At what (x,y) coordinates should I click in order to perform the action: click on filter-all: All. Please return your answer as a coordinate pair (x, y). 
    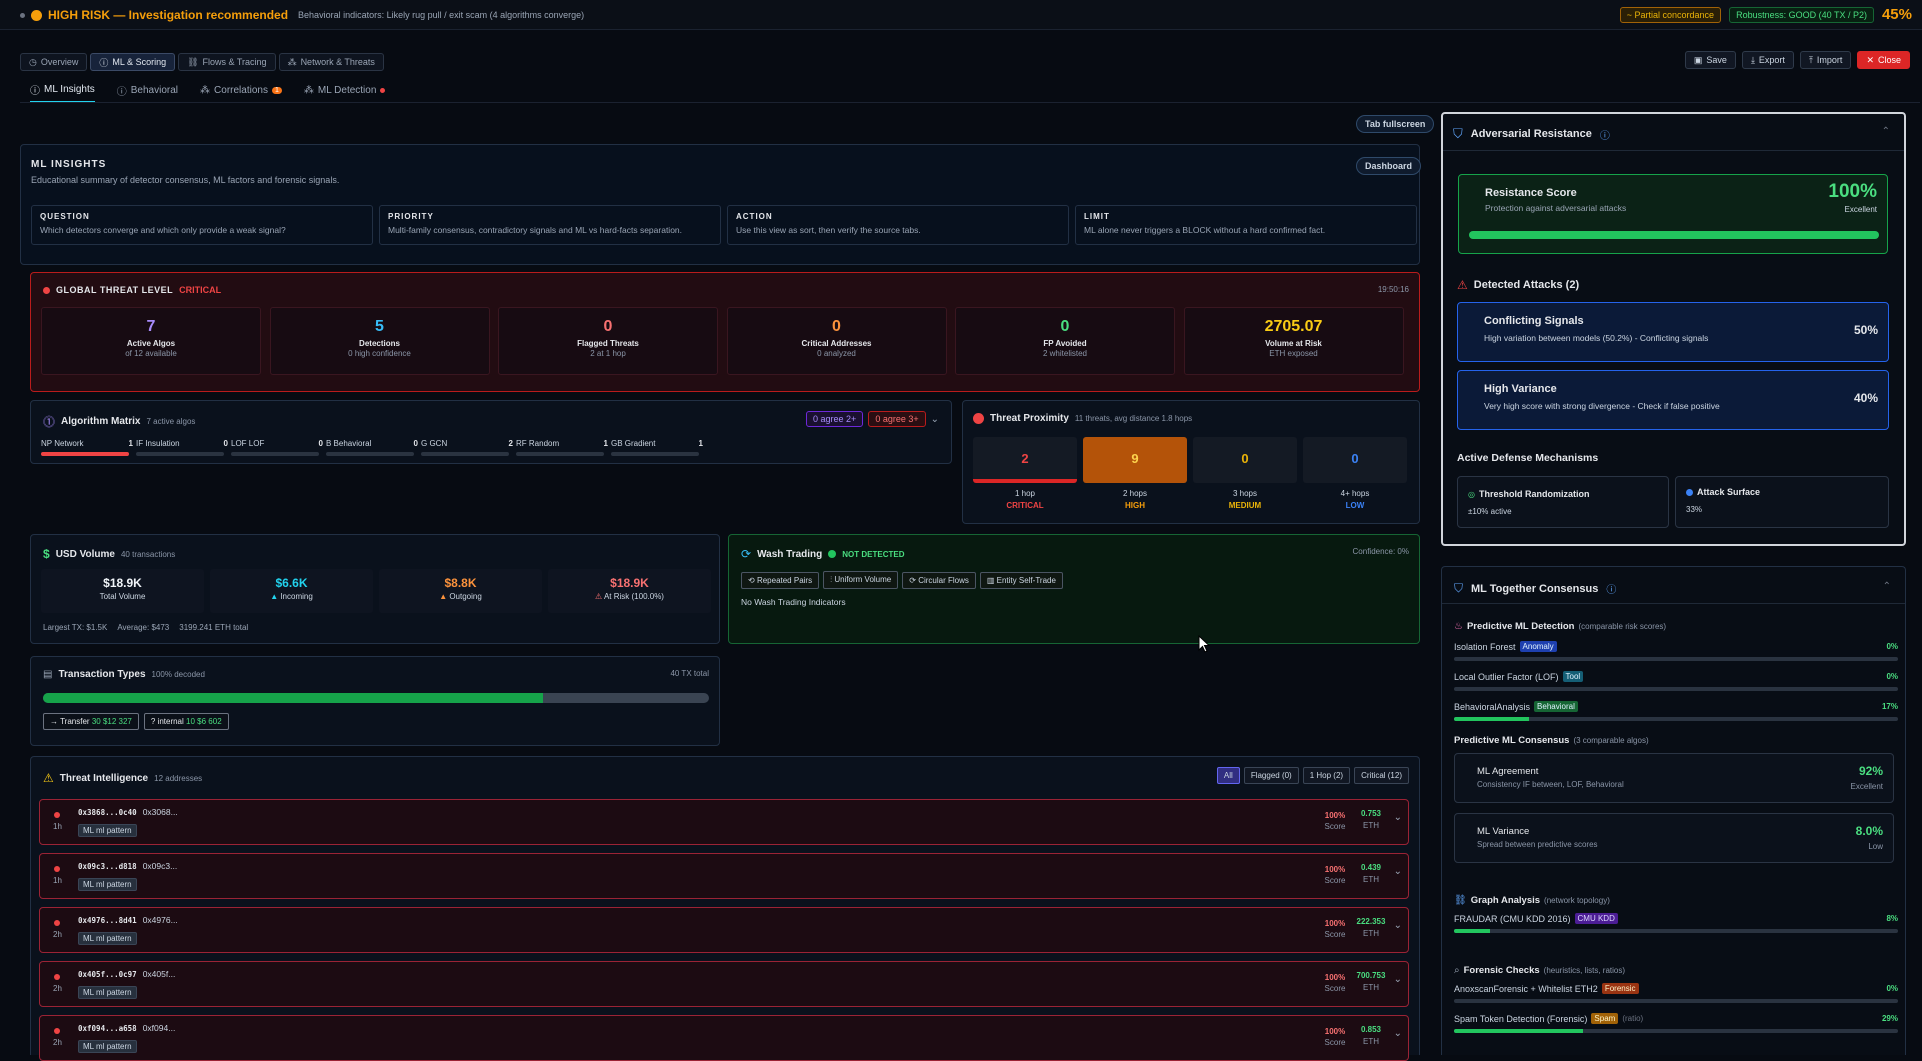
    Looking at the image, I should click on (1228, 775).